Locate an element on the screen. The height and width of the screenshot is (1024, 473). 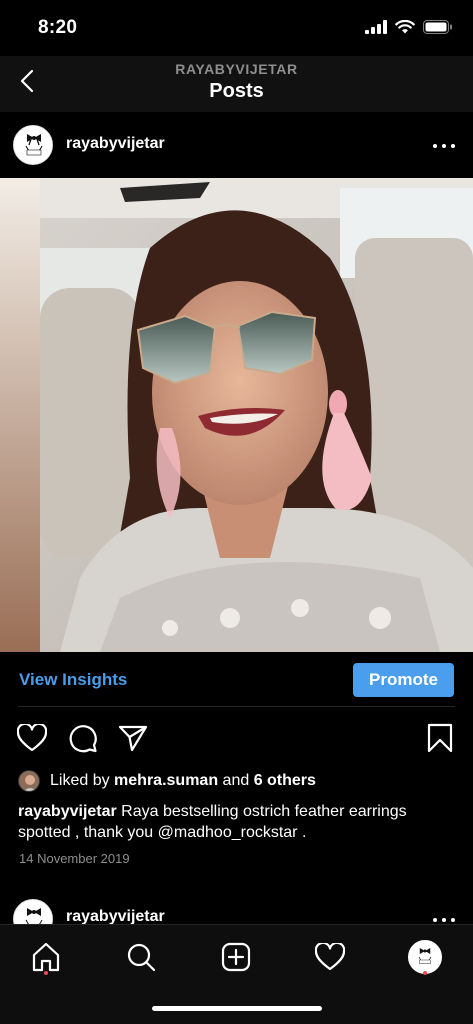
post-header: rayabyvijetar is located at coordinates (236, 146).